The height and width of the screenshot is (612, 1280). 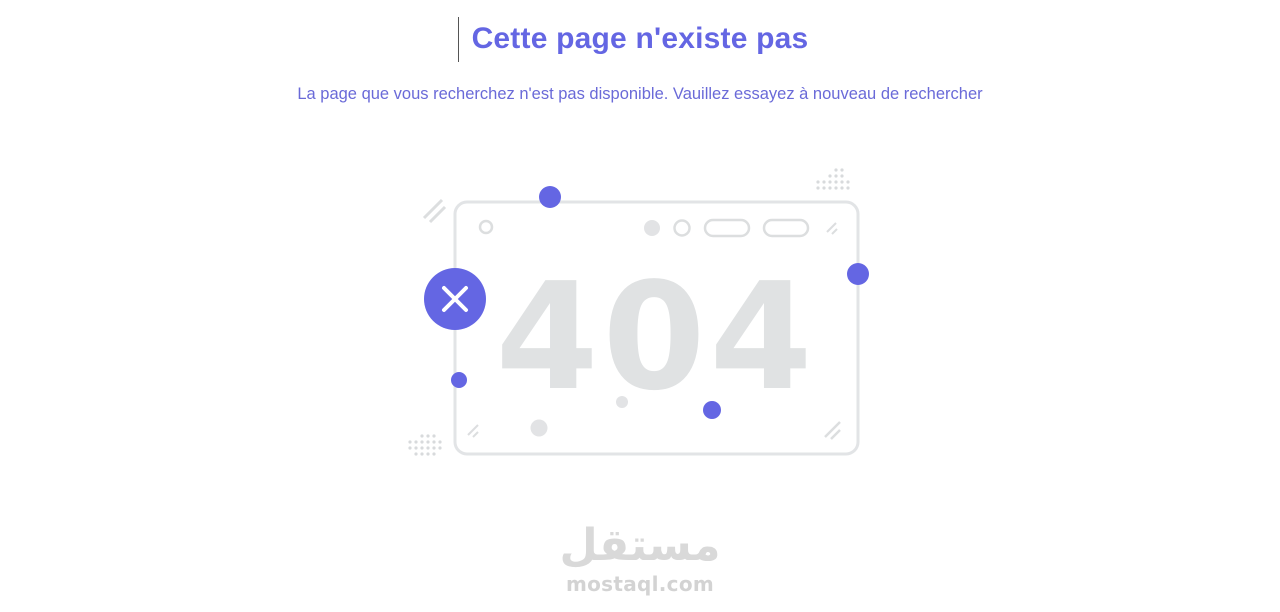 What do you see at coordinates (682, 228) in the screenshot?
I see `window-dot-outline` at bounding box center [682, 228].